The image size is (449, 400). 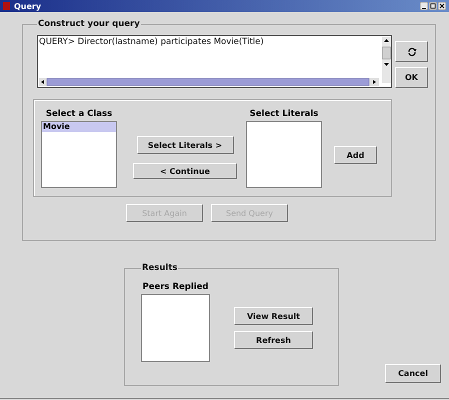 What do you see at coordinates (273, 340) in the screenshot?
I see `results-button: Refresh` at bounding box center [273, 340].